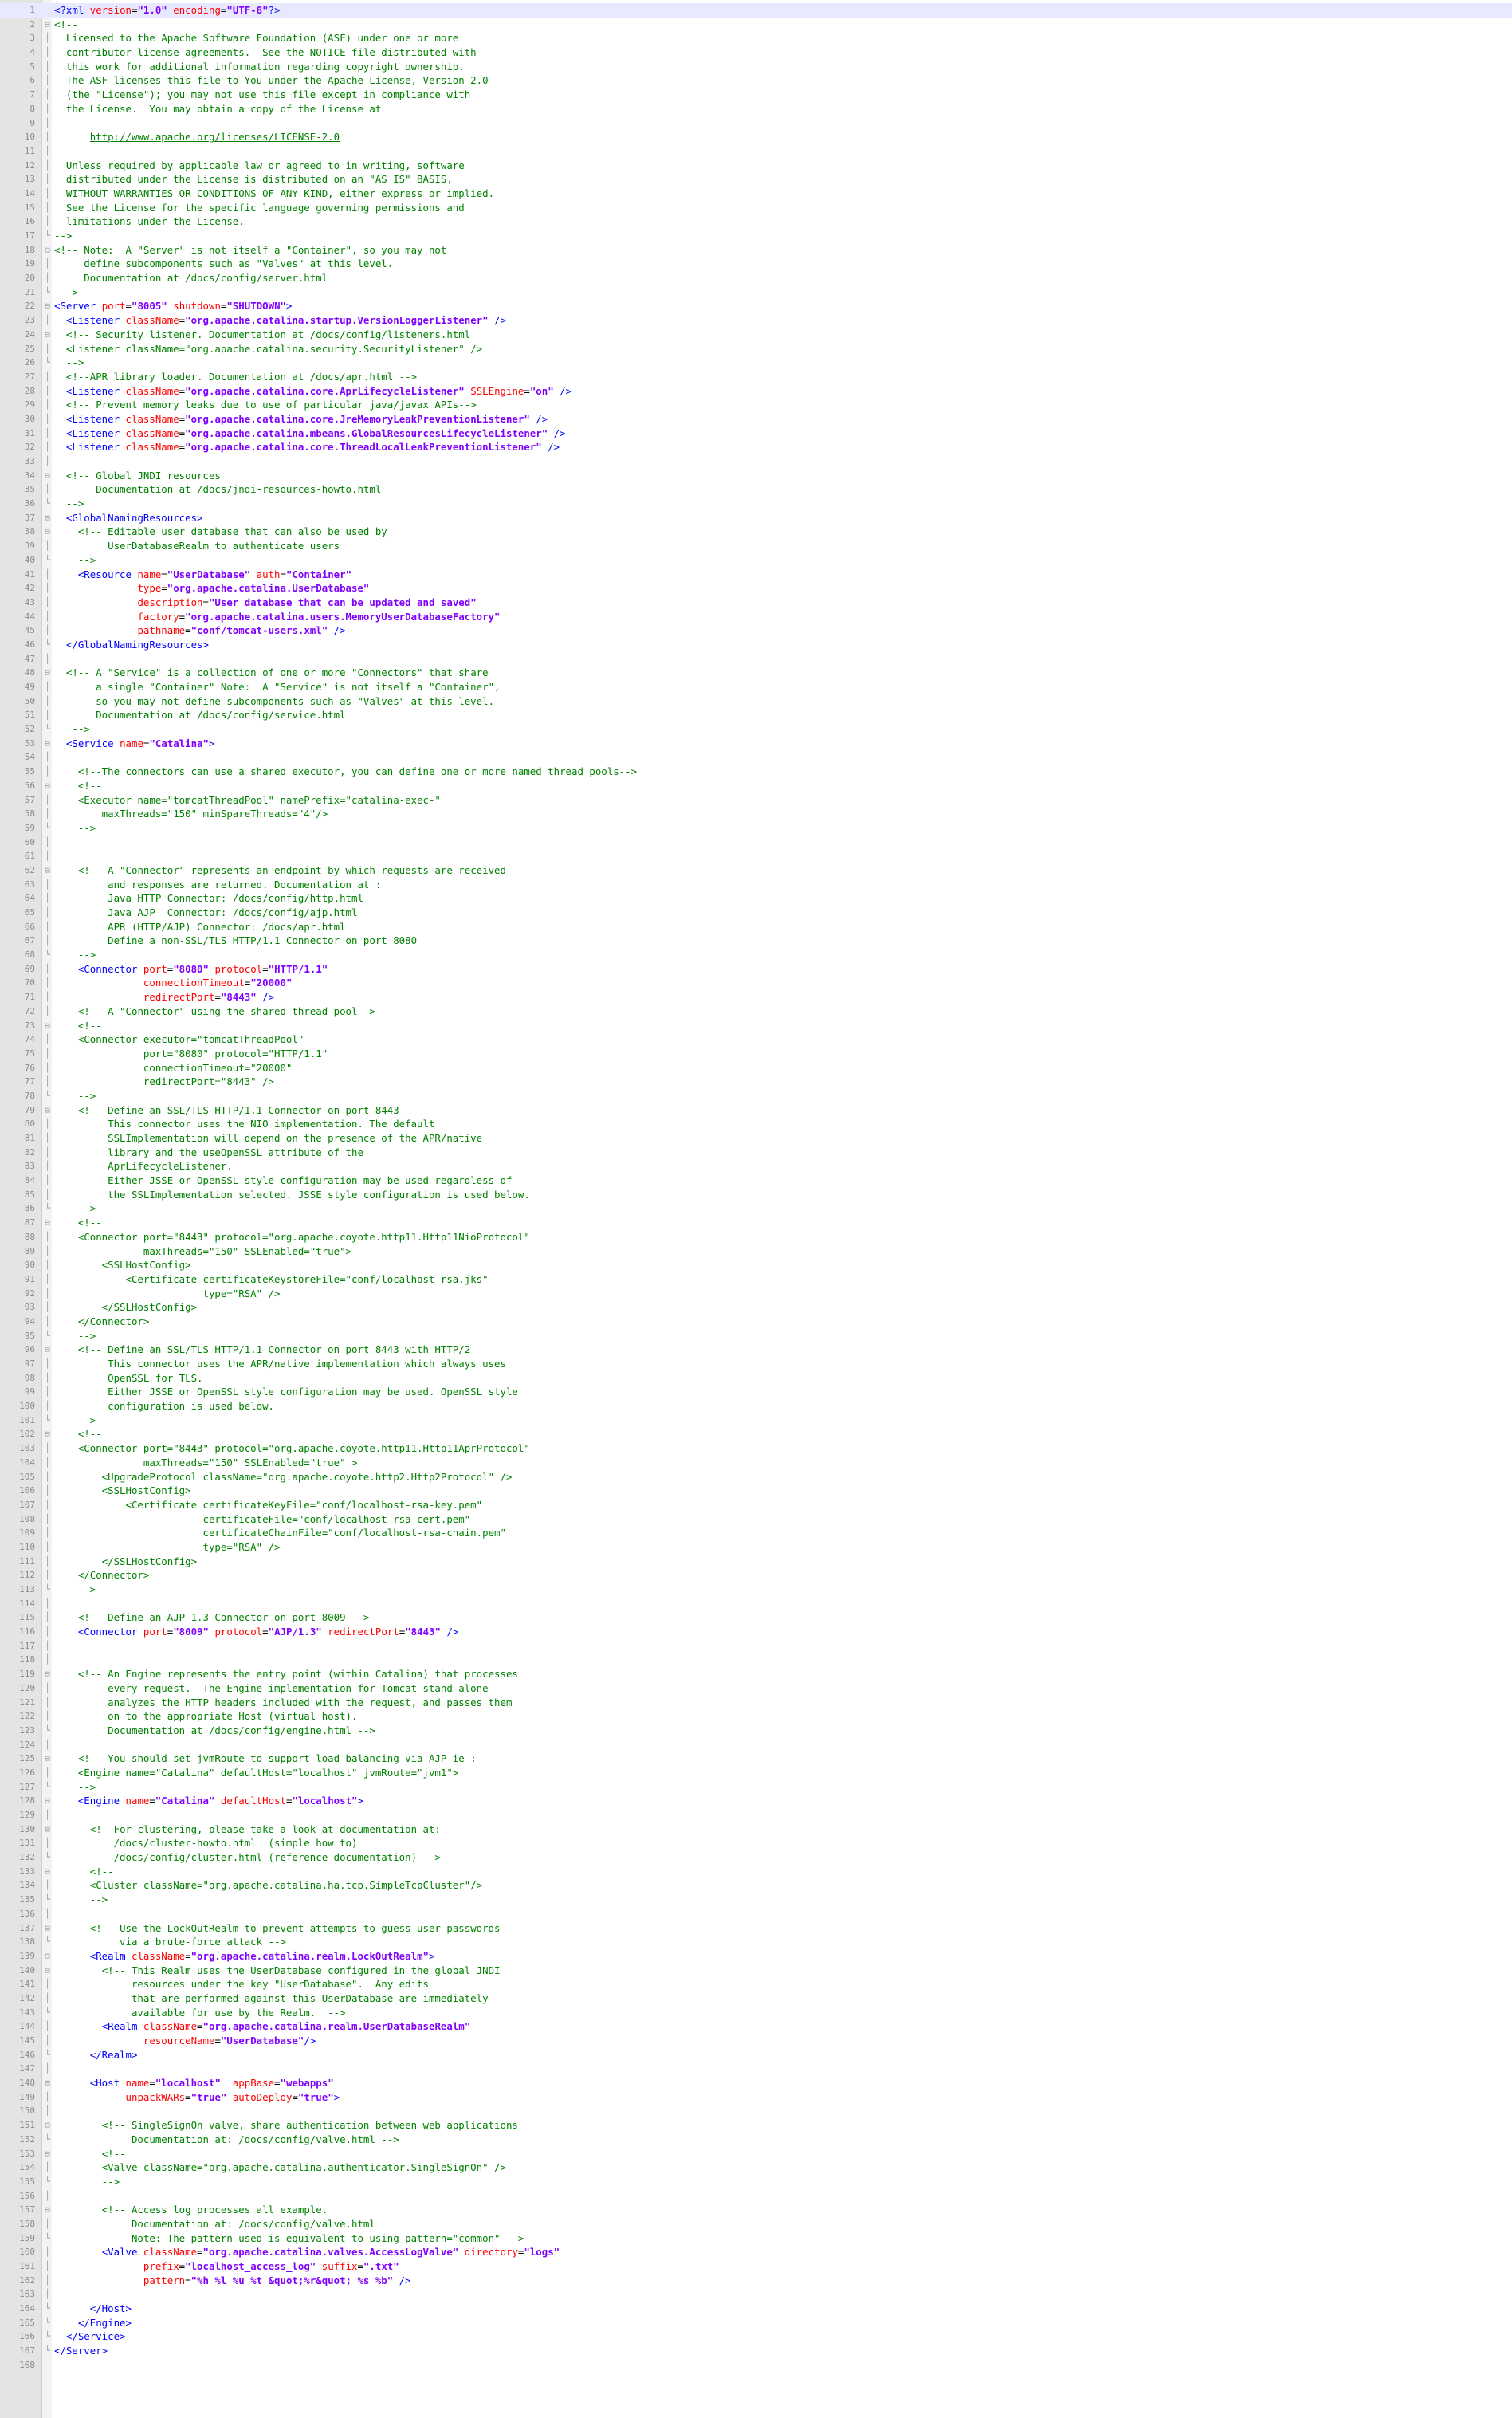 The image size is (1512, 2418). What do you see at coordinates (756, 363) in the screenshot?
I see `code-line: 26 └ -->` at bounding box center [756, 363].